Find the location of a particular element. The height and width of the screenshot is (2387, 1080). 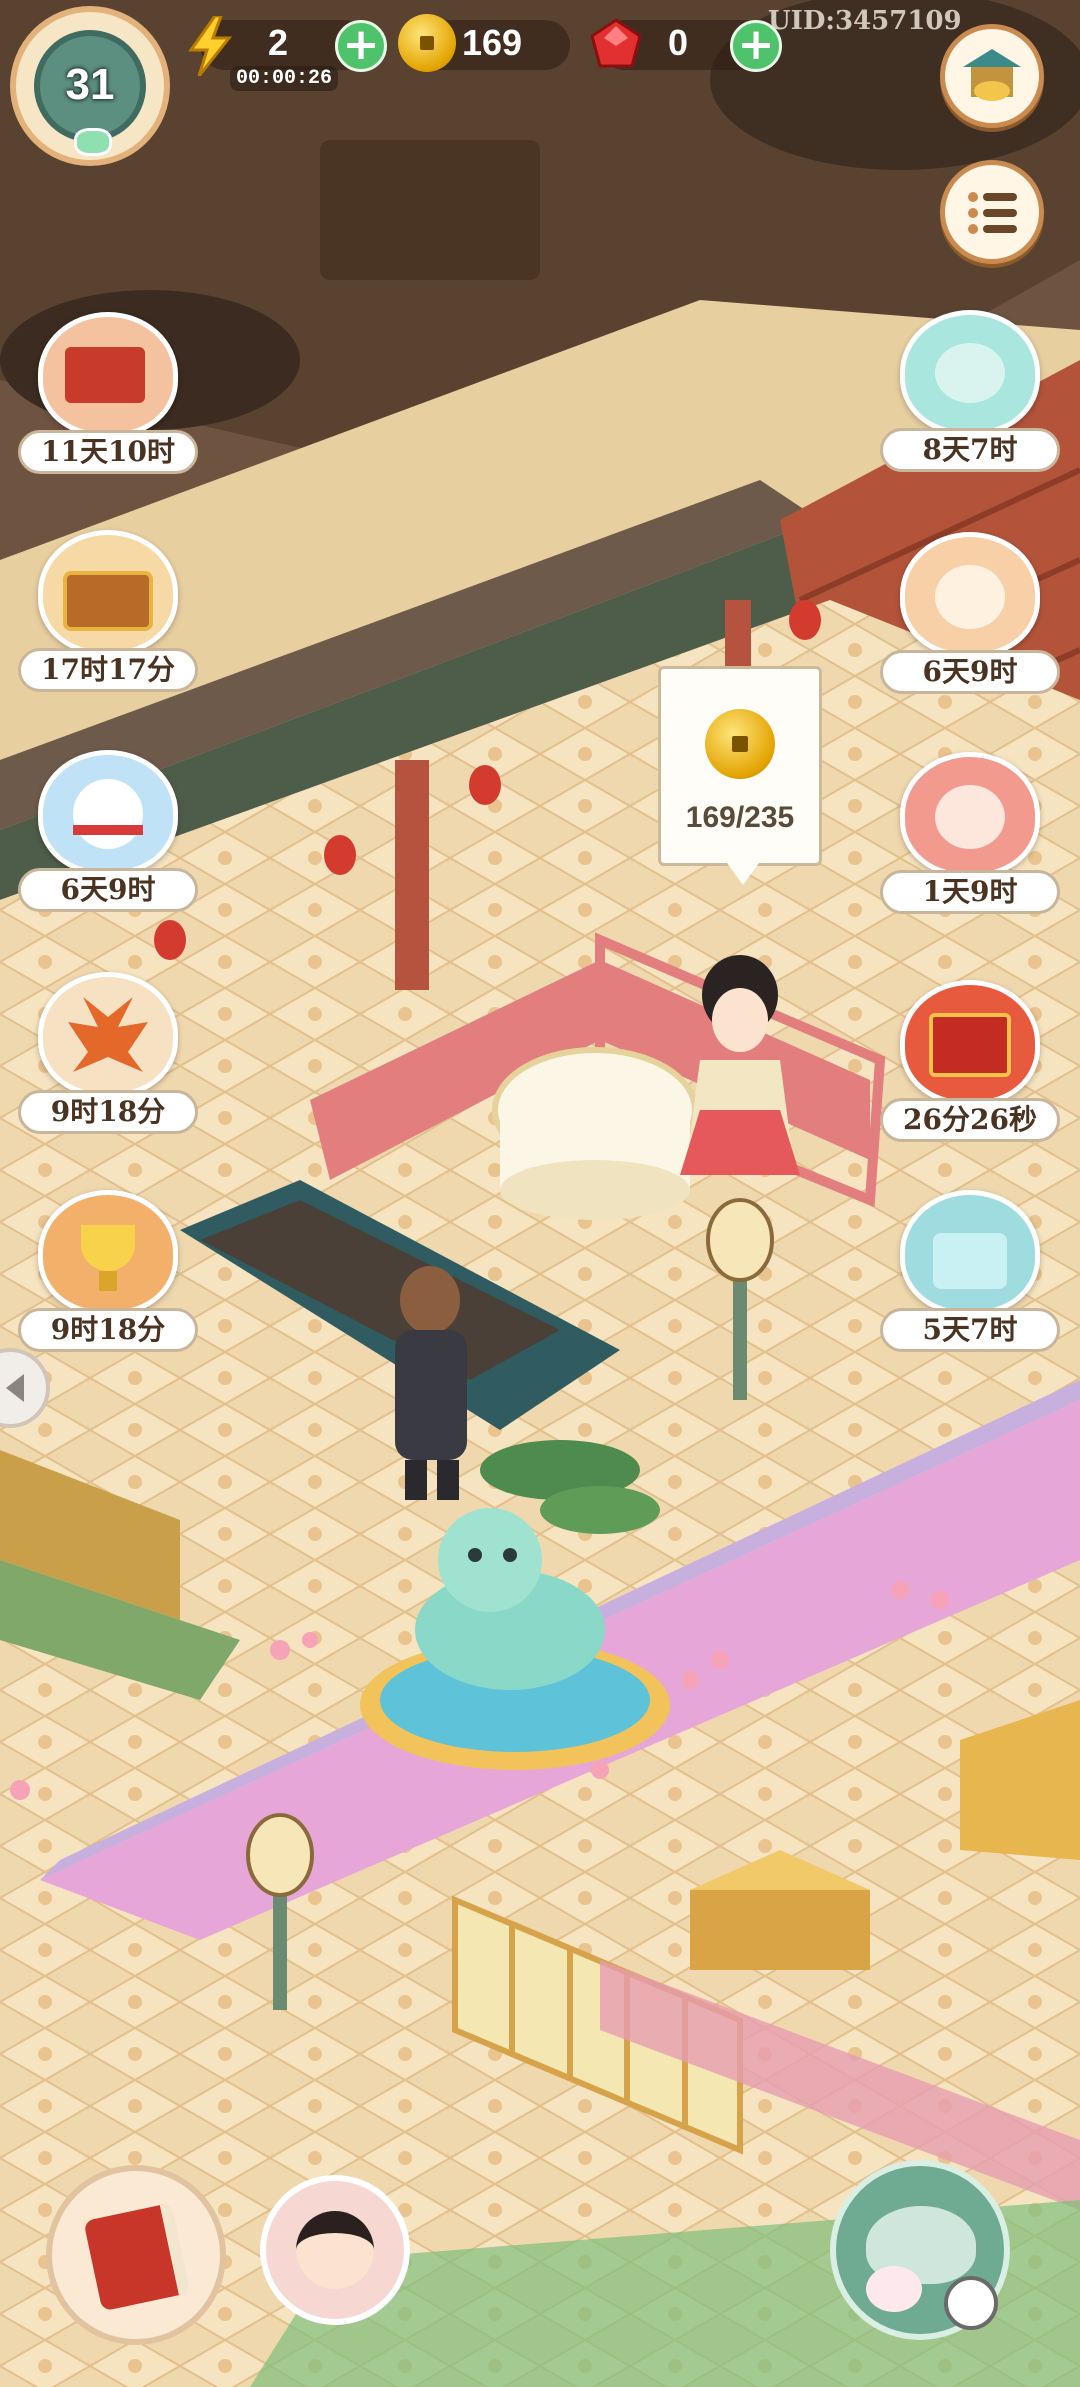

character-portrait-button is located at coordinates (335, 2250).